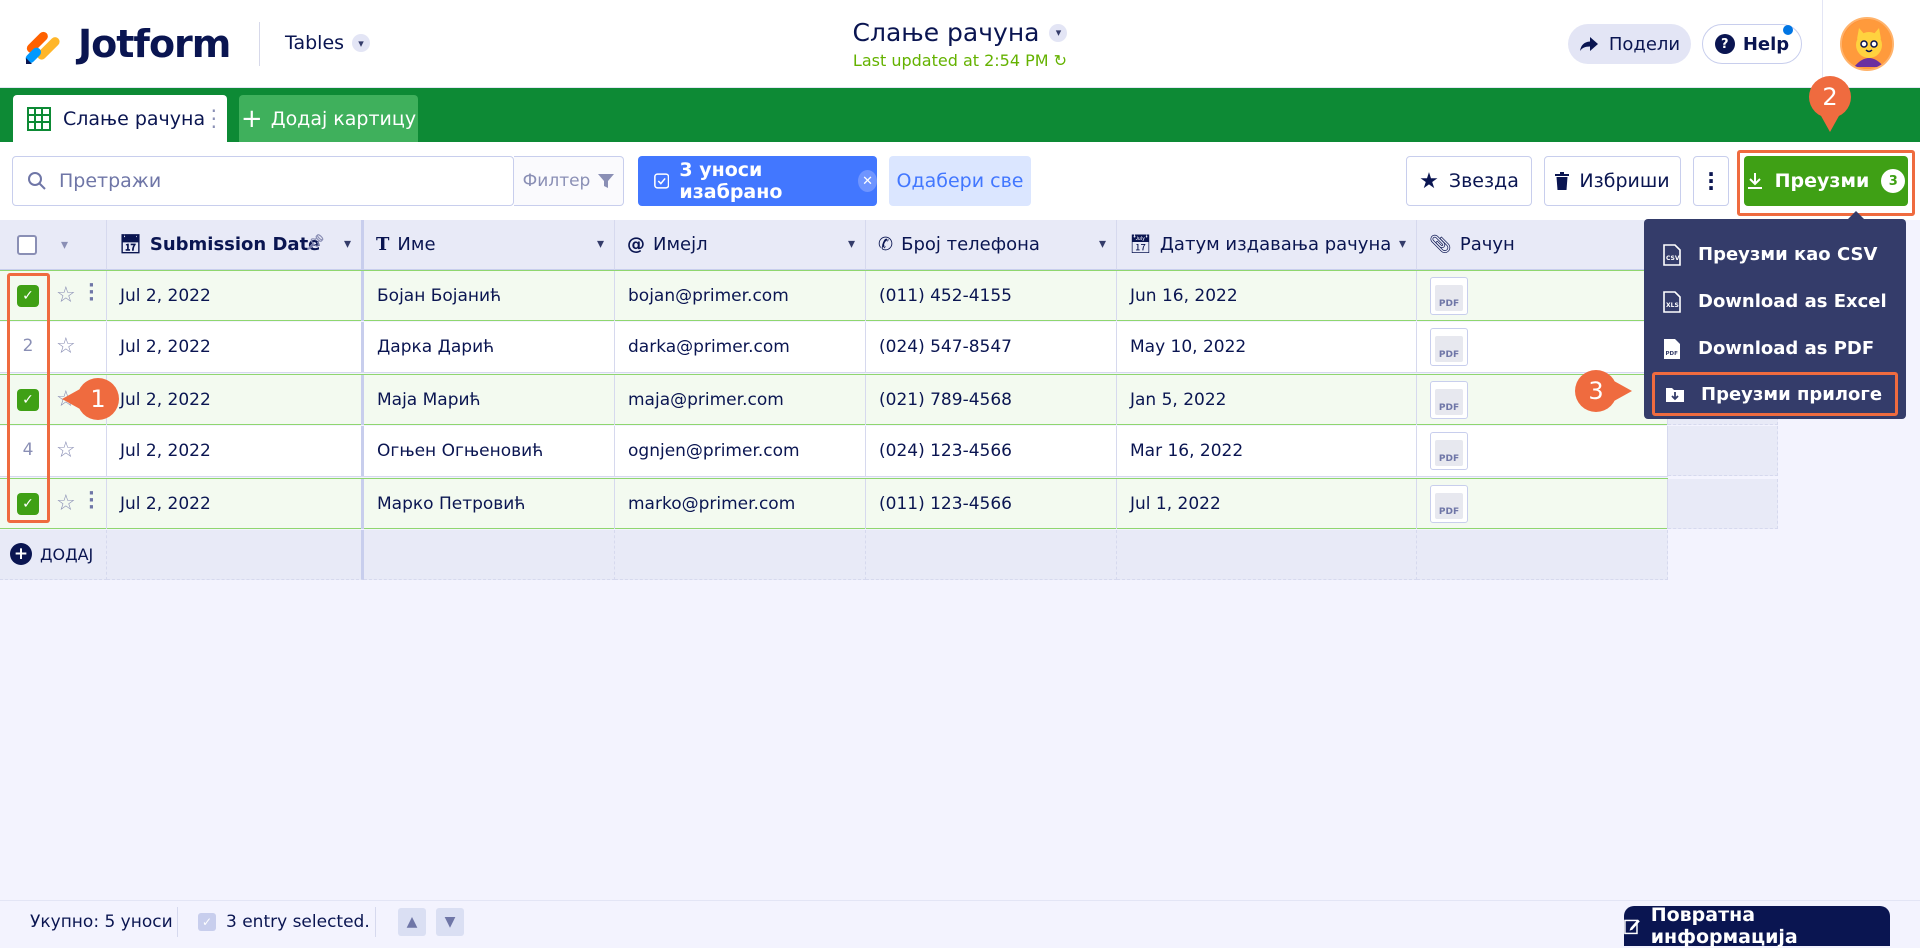 This screenshot has height=948, width=1920. What do you see at coordinates (328, 118) in the screenshot?
I see `add-tab-button: + Додај картицу` at bounding box center [328, 118].